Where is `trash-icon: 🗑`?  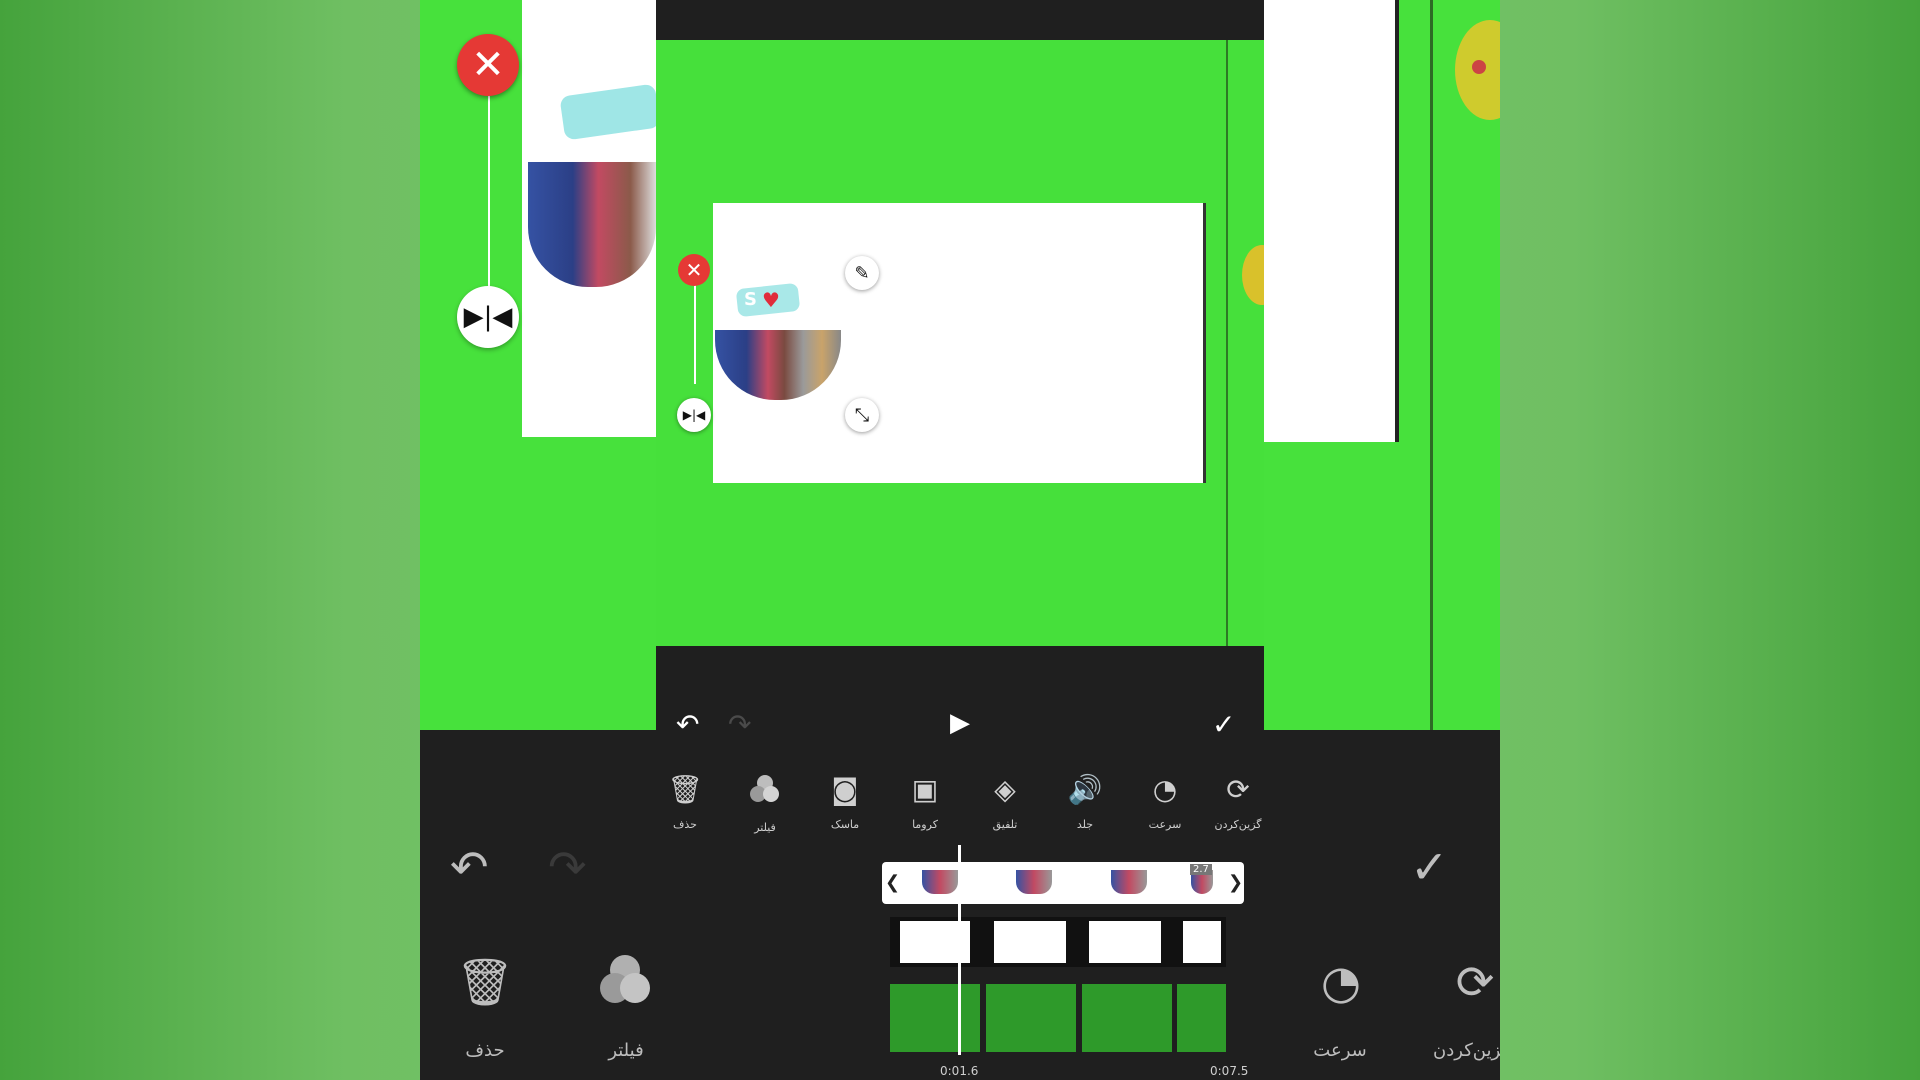 trash-icon: 🗑 is located at coordinates (685, 789).